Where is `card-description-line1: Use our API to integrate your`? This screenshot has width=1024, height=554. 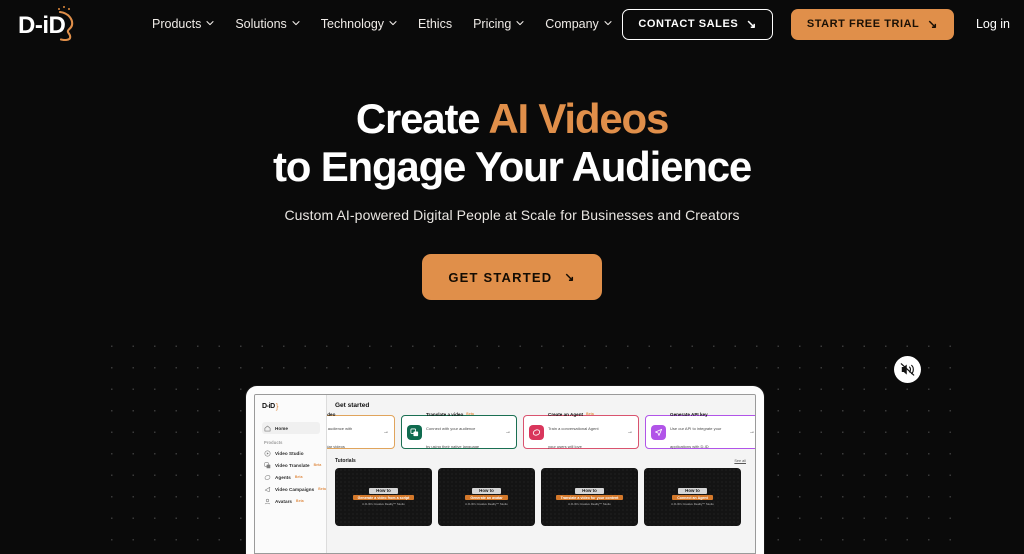 card-description-line1: Use our API to integrate your is located at coordinates (696, 428).